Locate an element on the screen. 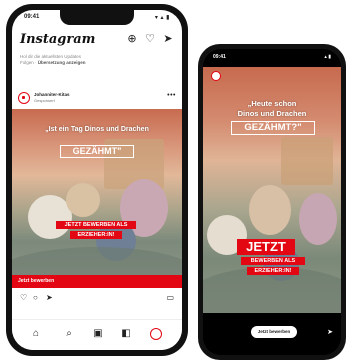  share-icon: ➤ is located at coordinates (49, 298).